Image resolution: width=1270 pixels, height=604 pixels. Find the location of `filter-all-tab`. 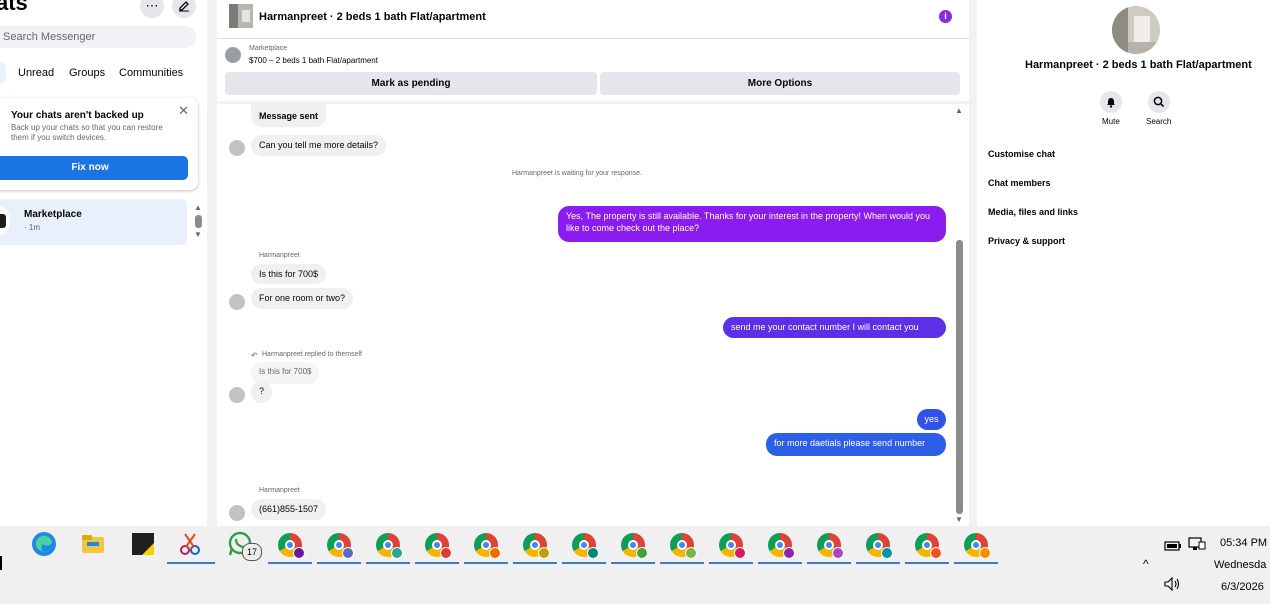

filter-all-tab is located at coordinates (3, 73).